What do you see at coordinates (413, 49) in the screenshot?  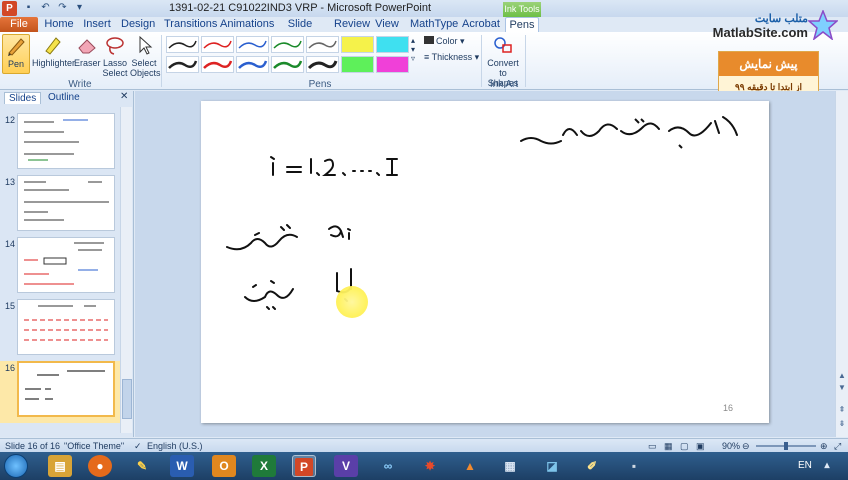 I see `pens-gallery-more-icon: ▴ ▾ ▿` at bounding box center [413, 49].